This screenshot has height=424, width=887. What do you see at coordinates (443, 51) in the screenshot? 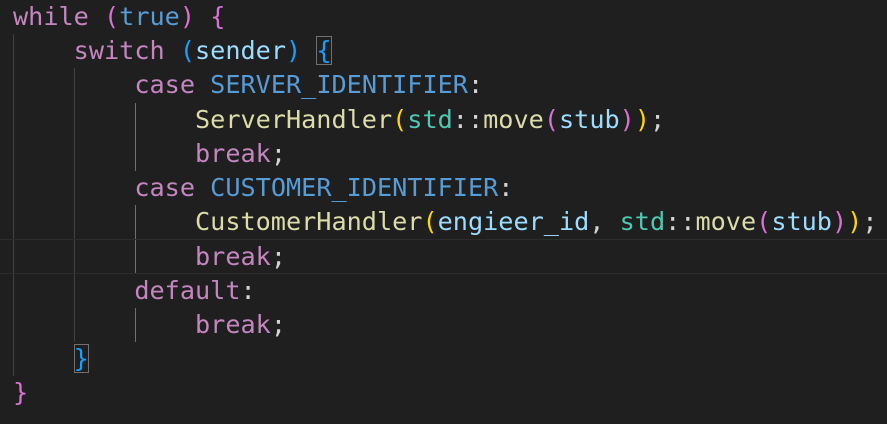
I see `code-line: switch (sender) {` at bounding box center [443, 51].